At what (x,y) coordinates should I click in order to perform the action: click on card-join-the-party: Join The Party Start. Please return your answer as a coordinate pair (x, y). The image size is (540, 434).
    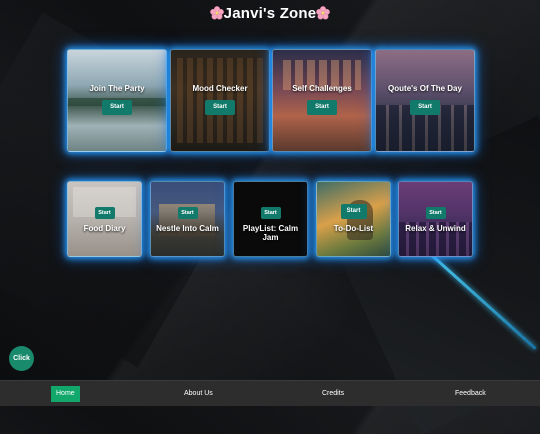
    Looking at the image, I should click on (117, 100).